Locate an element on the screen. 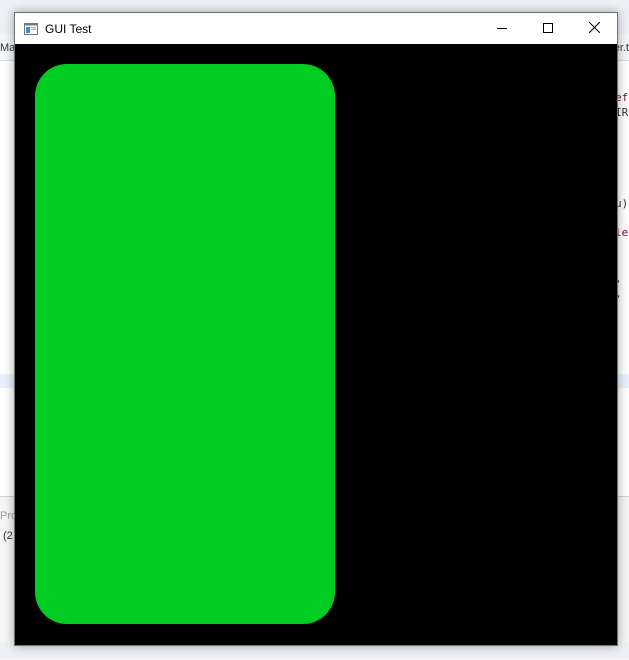 Image resolution: width=629 pixels, height=660 pixels. title-bar: GUI Test is located at coordinates (316, 28).